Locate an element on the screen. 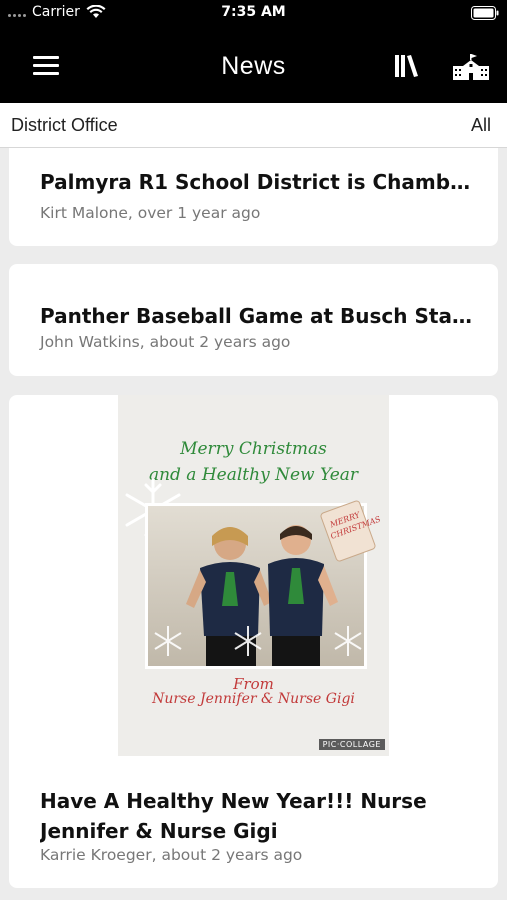 The height and width of the screenshot is (900, 507). nav-bar: News is located at coordinates (253, 65).